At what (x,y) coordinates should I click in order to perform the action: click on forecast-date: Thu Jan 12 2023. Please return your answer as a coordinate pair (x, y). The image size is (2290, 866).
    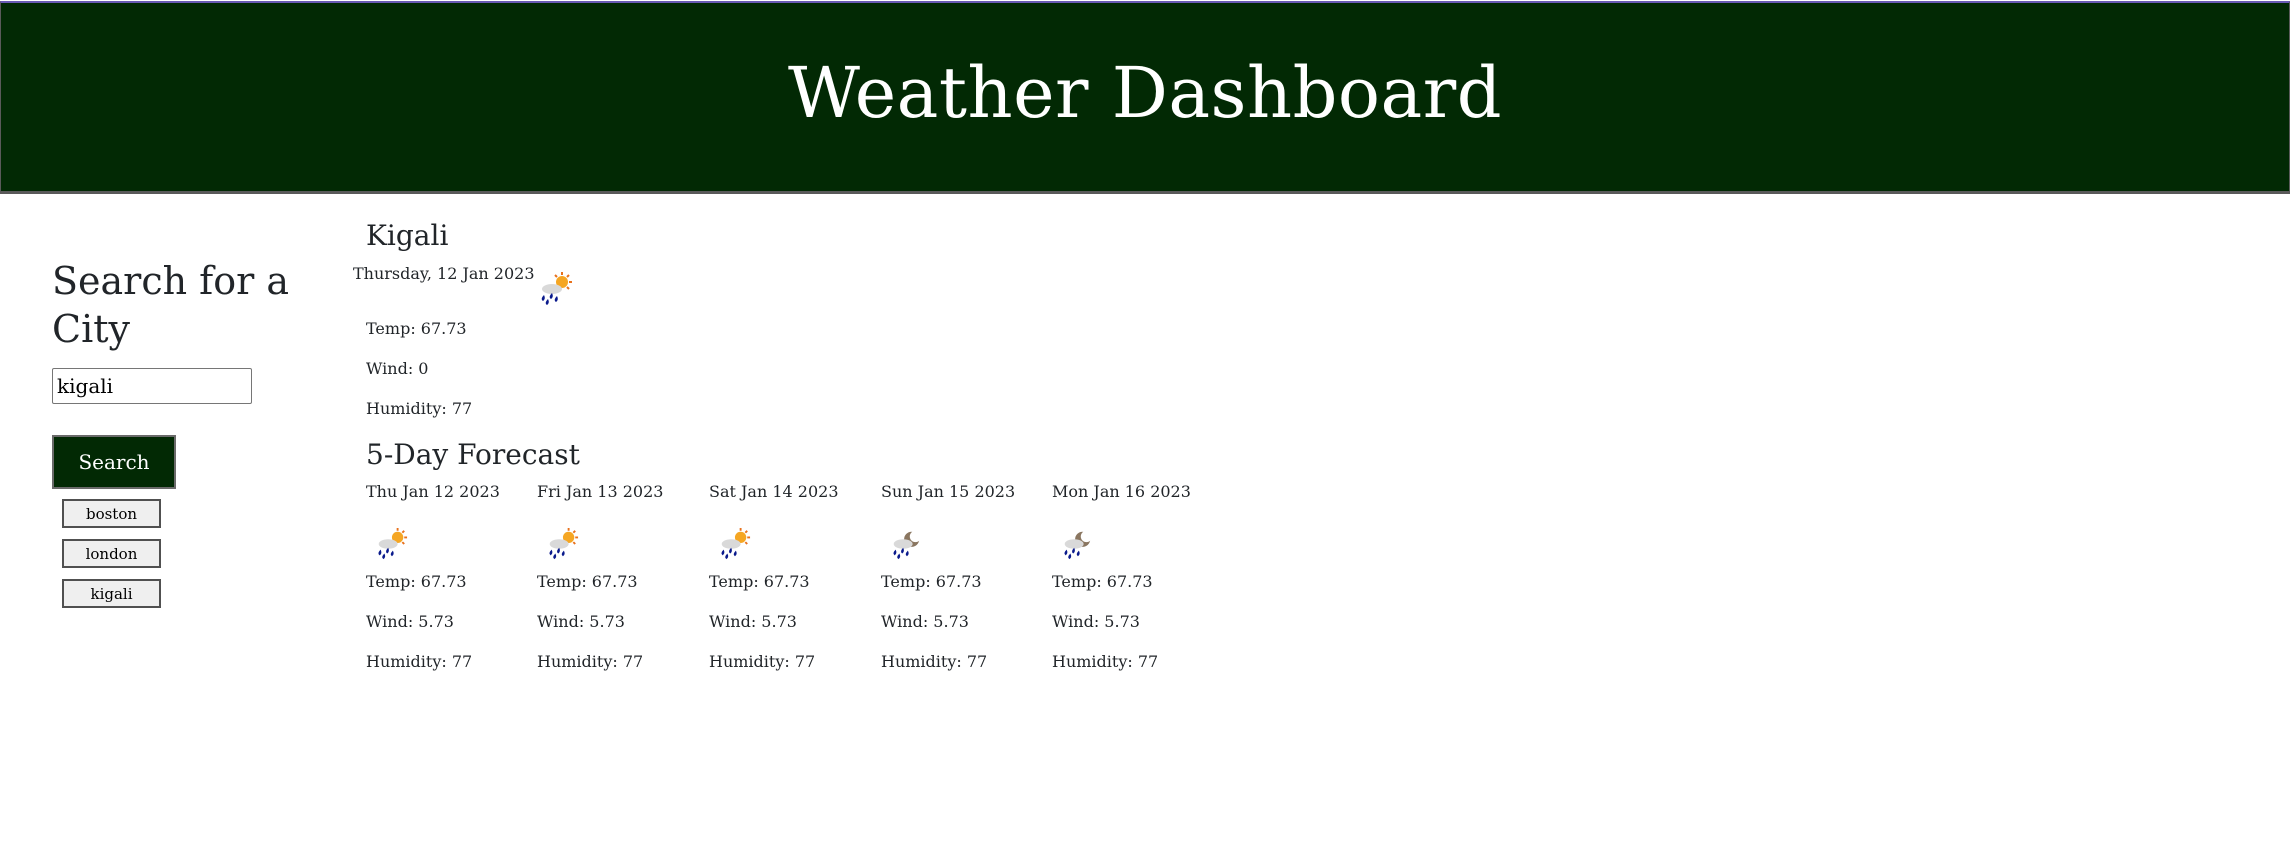
    Looking at the image, I should click on (433, 491).